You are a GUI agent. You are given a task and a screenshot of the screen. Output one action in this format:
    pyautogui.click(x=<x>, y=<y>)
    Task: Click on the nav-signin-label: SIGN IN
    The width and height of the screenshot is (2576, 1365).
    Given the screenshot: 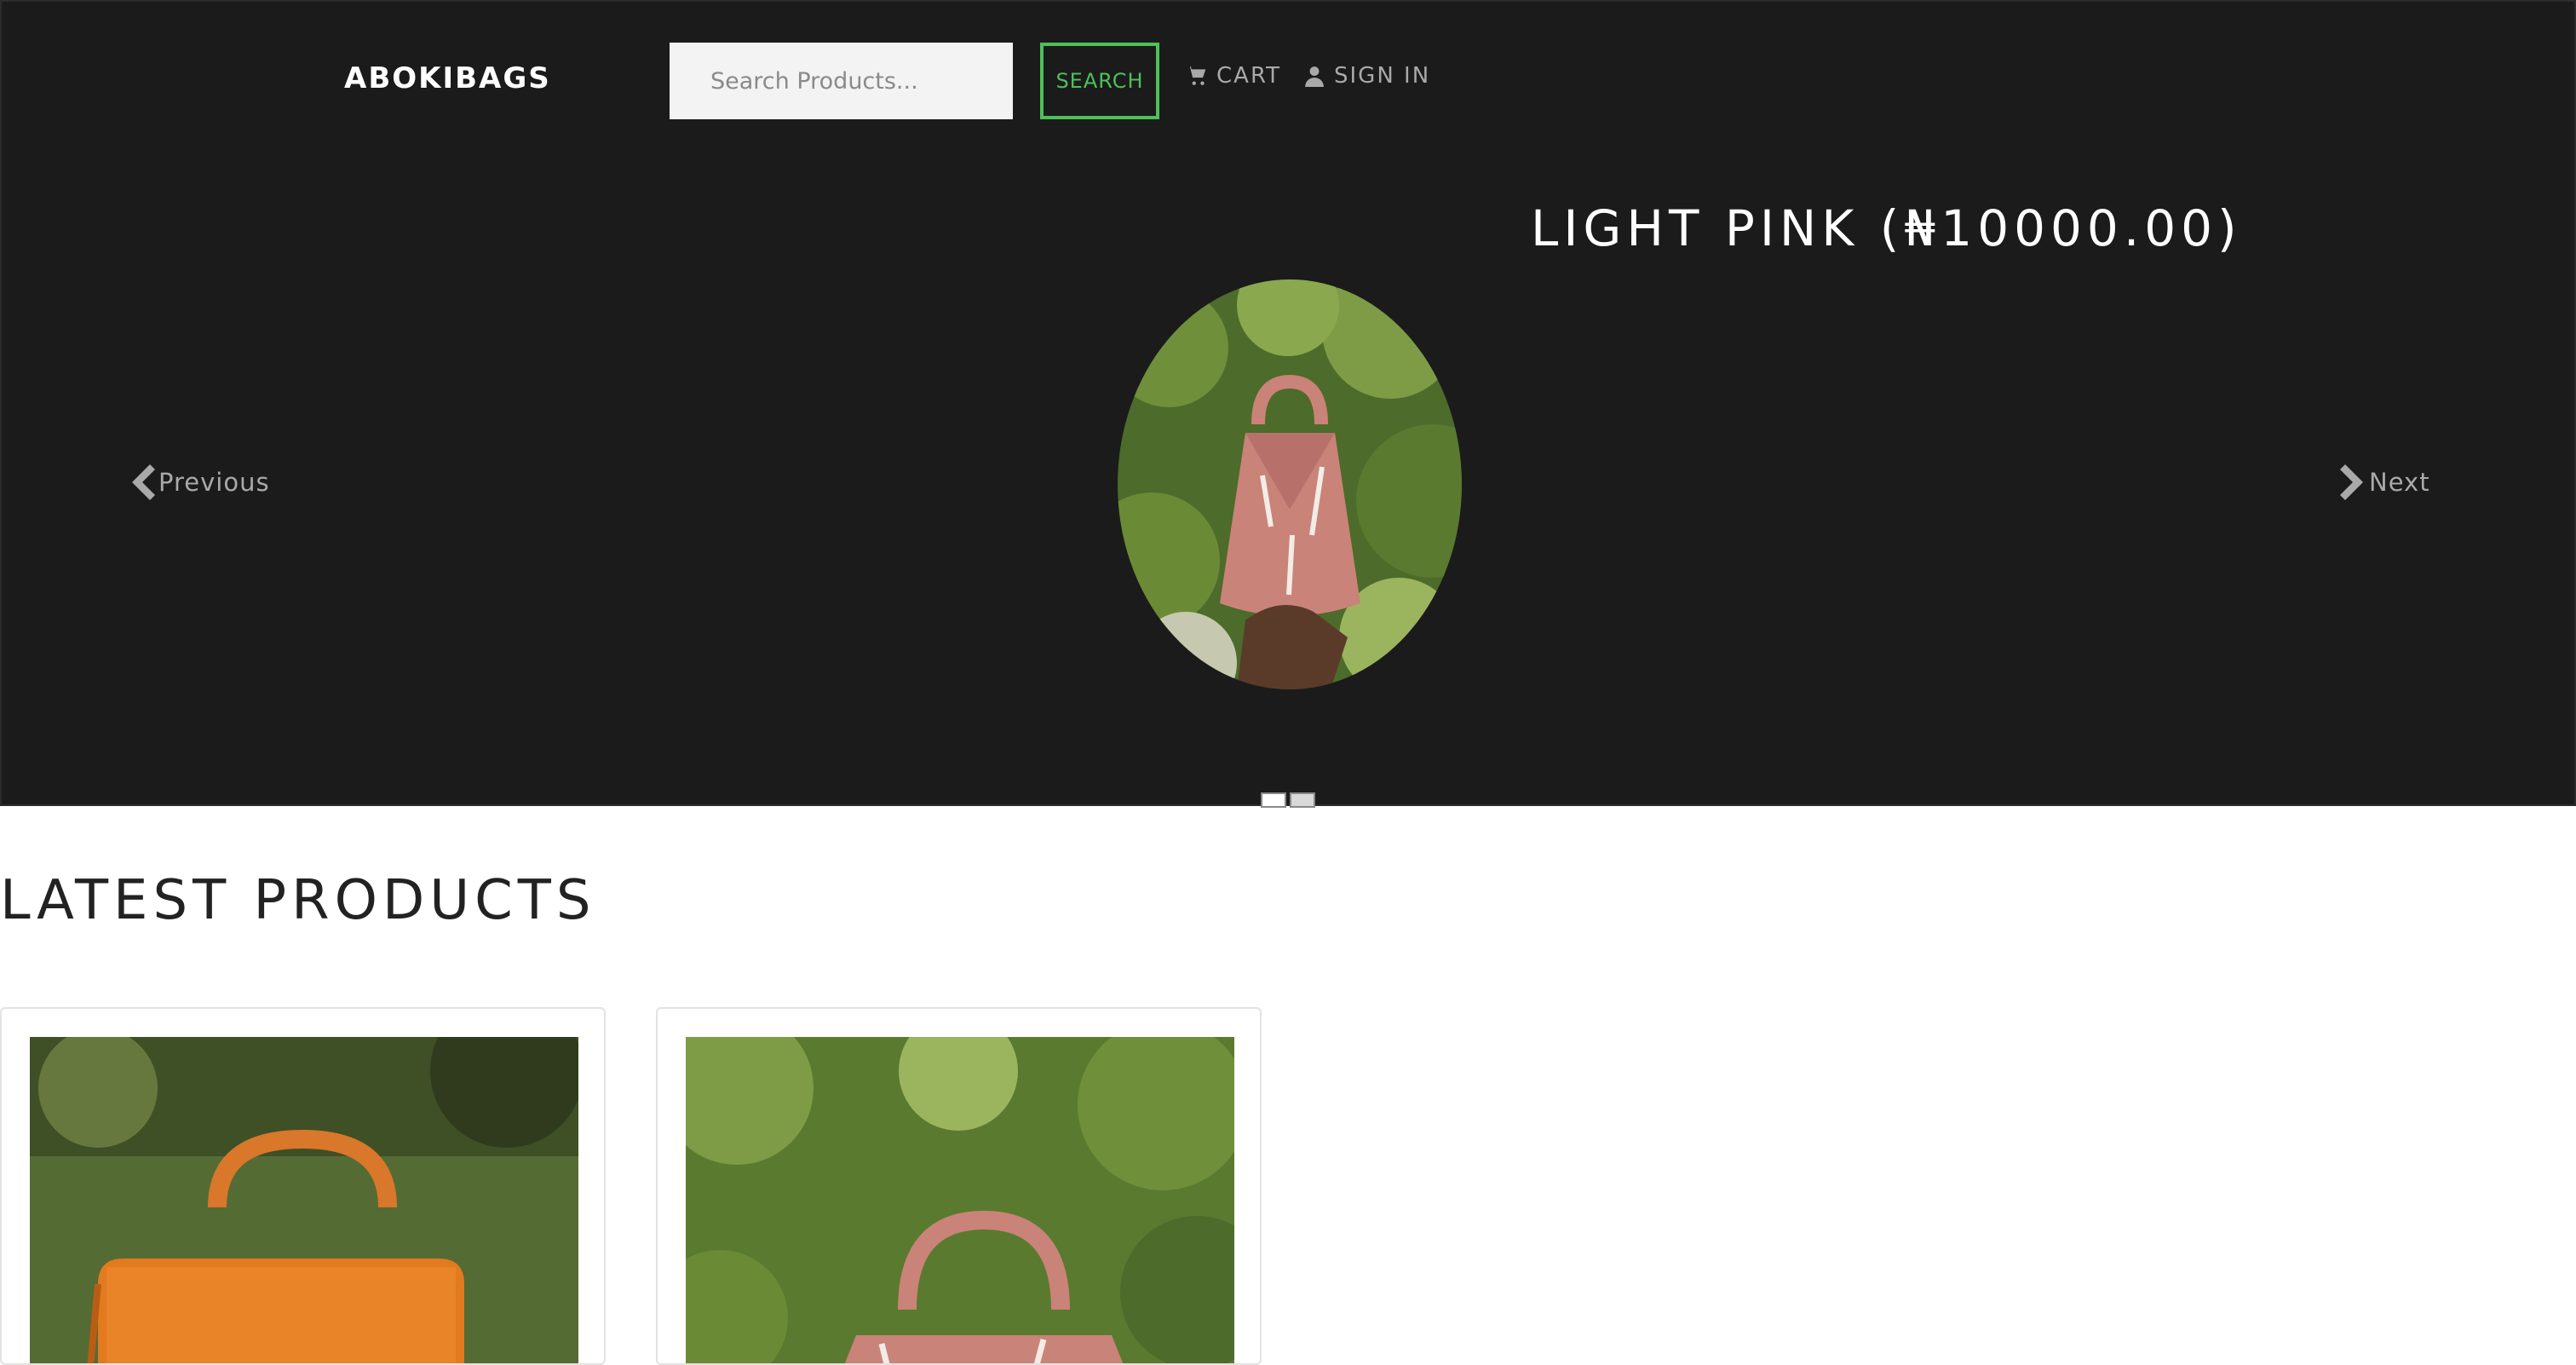 What is the action you would take?
    pyautogui.click(x=1382, y=76)
    